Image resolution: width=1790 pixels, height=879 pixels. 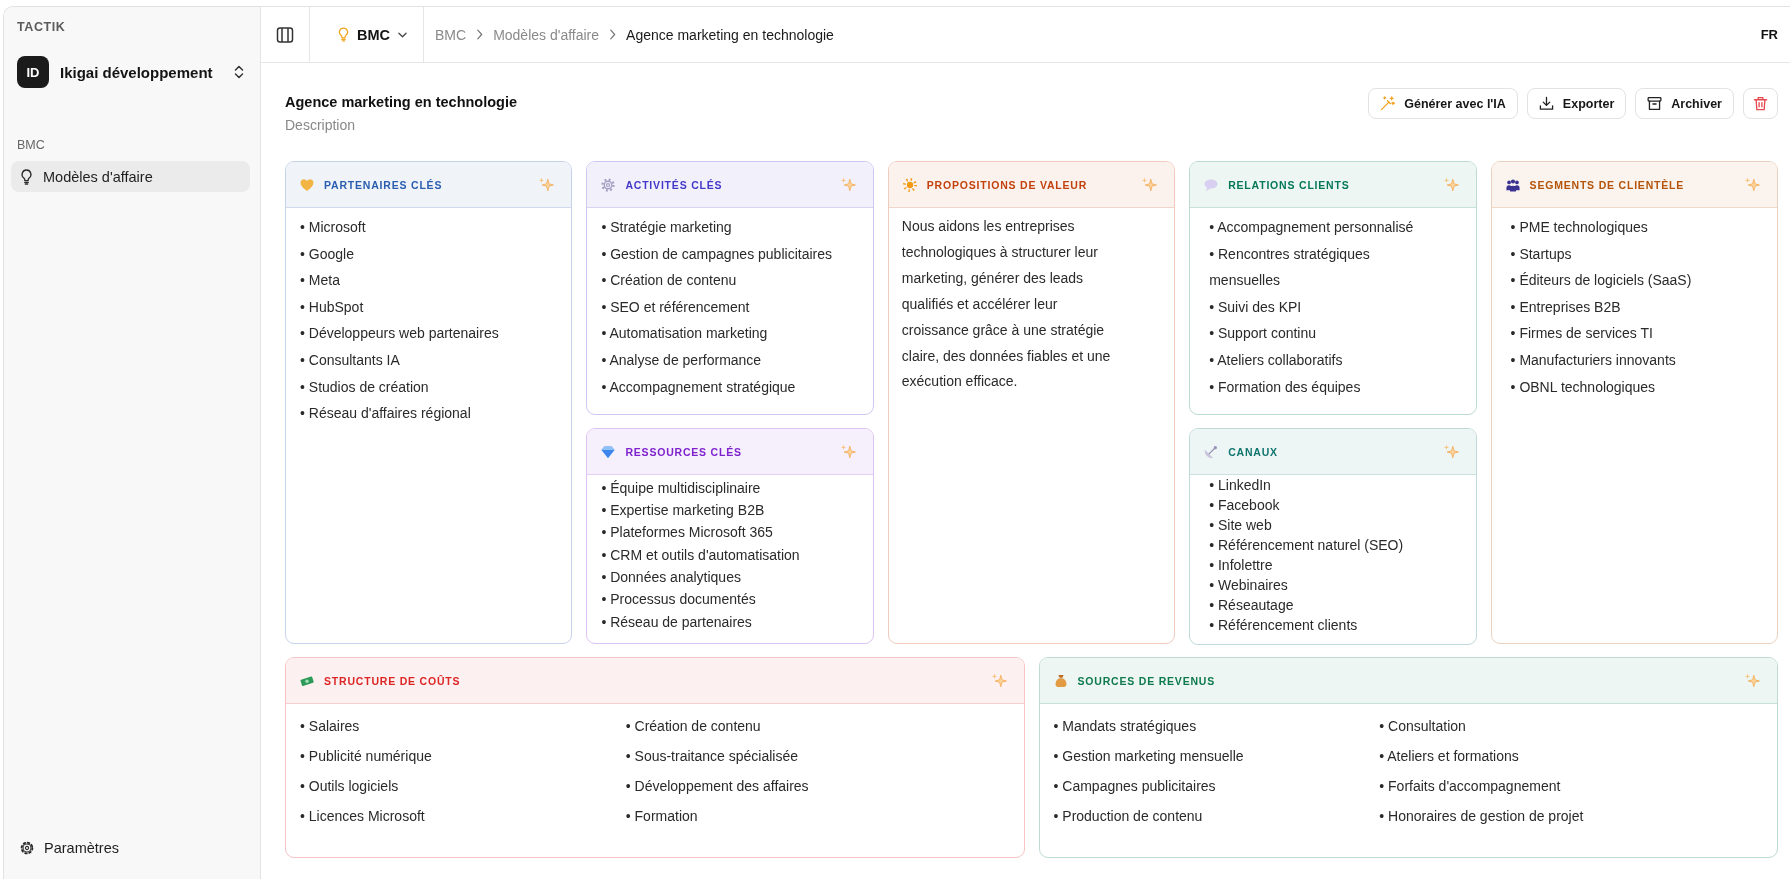 I want to click on archive-box-icon, so click(x=1655, y=103).